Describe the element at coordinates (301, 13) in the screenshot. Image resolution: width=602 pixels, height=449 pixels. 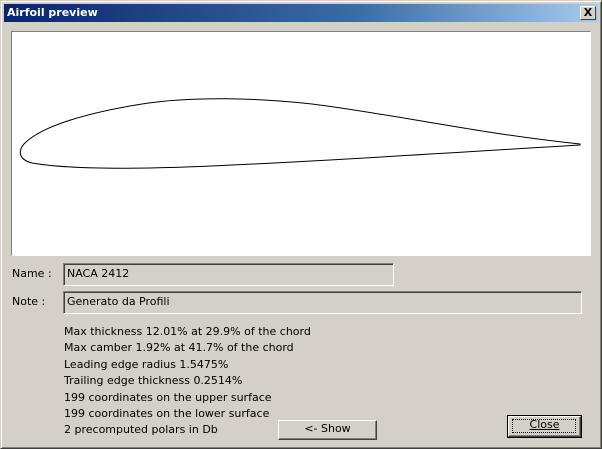
I see `title-bar: Airfoil preview X` at that location.